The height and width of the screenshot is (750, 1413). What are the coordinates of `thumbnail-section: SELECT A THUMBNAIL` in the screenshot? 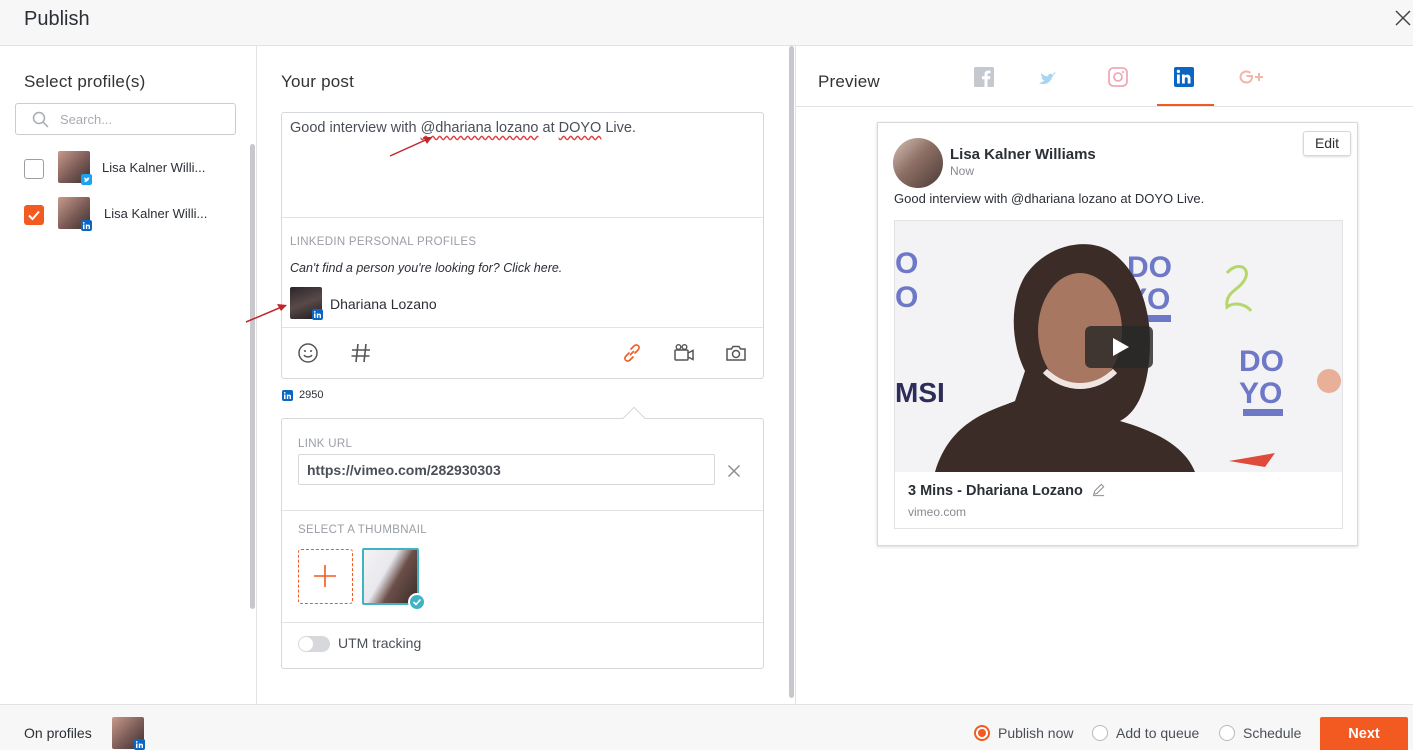 It's located at (522, 566).